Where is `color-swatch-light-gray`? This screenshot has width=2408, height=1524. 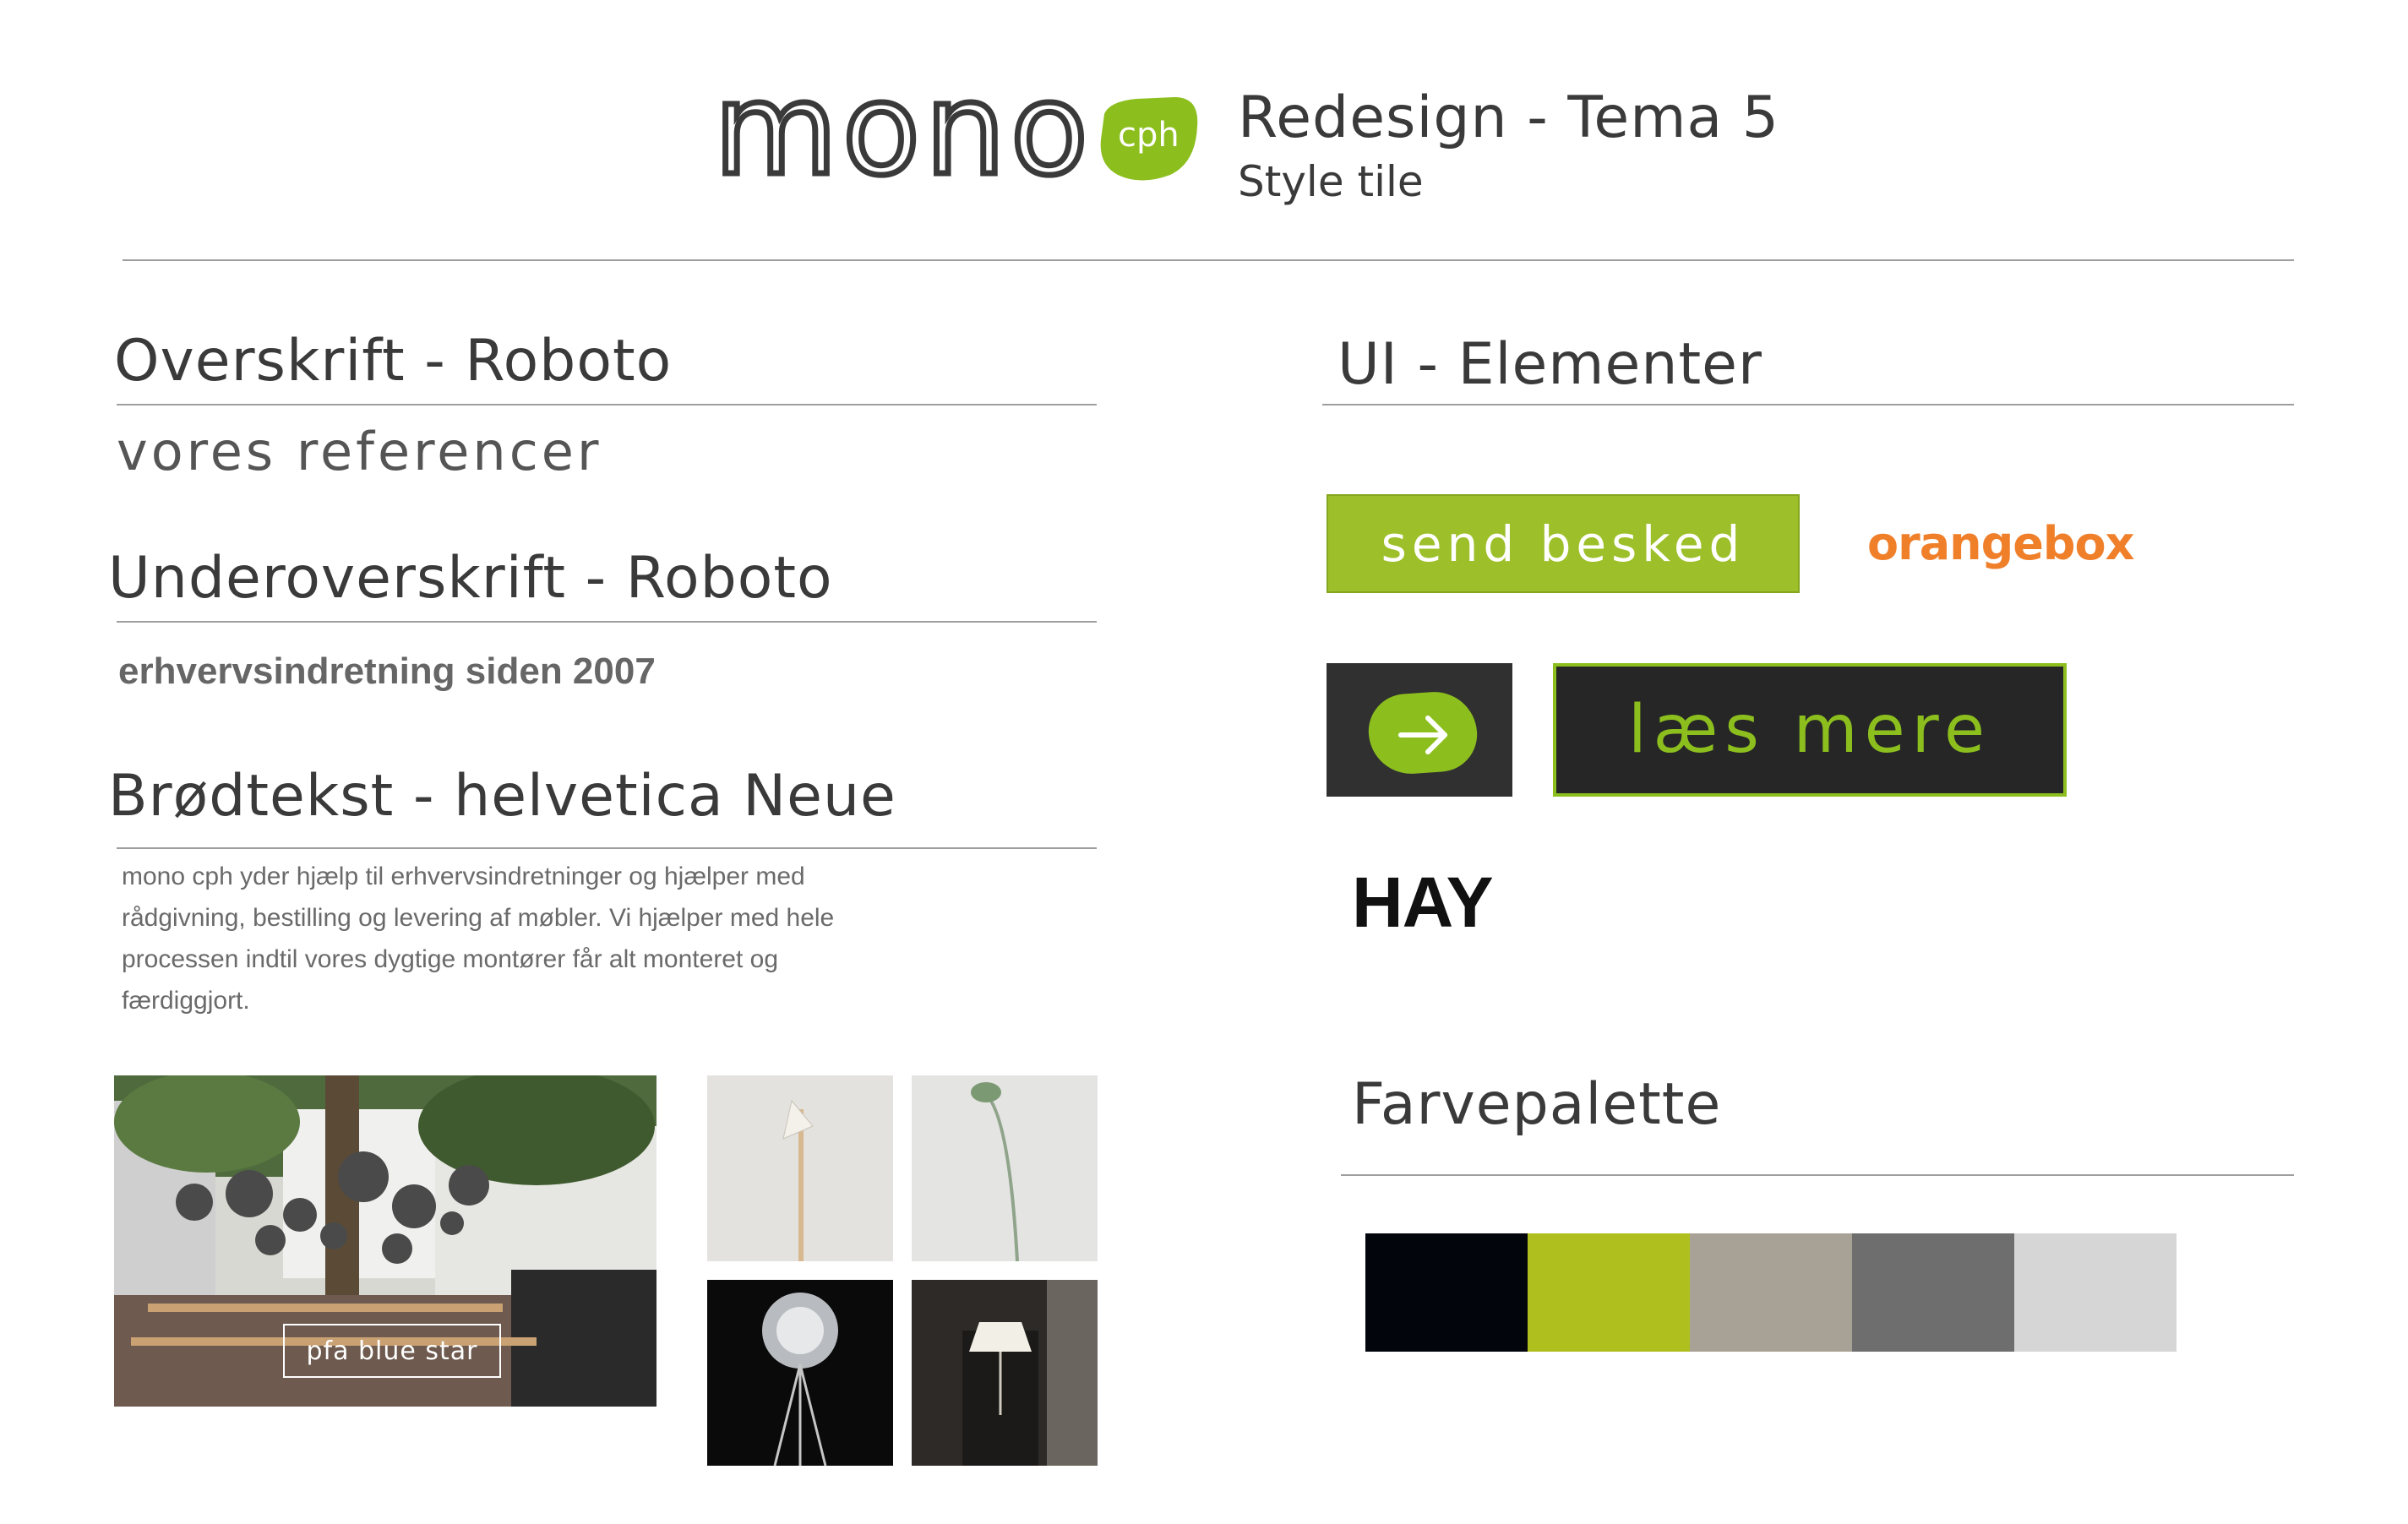
color-swatch-light-gray is located at coordinates (2095, 1292).